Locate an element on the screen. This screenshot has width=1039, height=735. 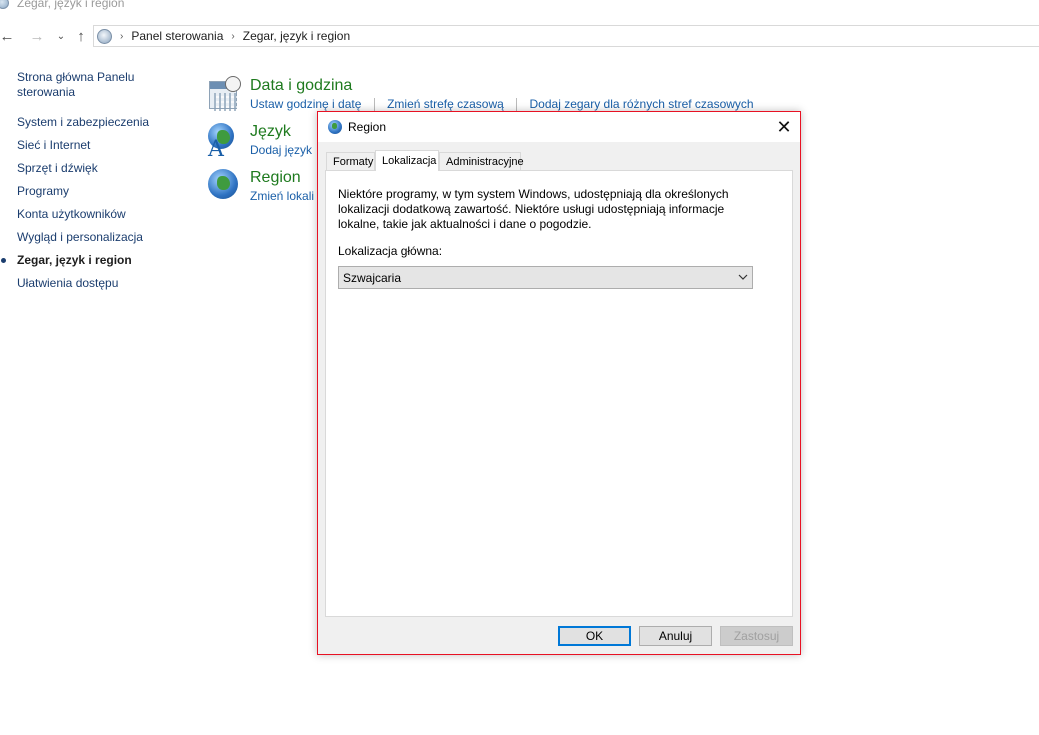
nav-clock-language-region: Zegar, język i region is located at coordinates (94, 264).